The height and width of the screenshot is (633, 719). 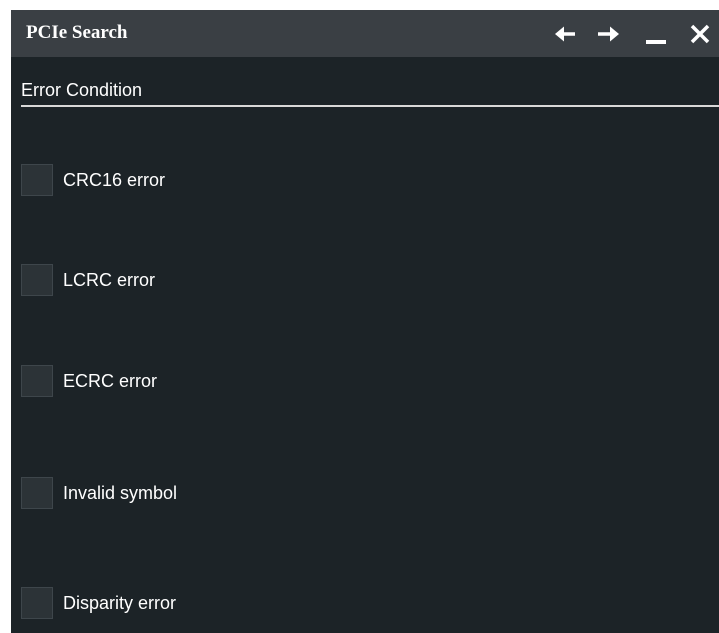 I want to click on back-arrow-icon, so click(x=566, y=34).